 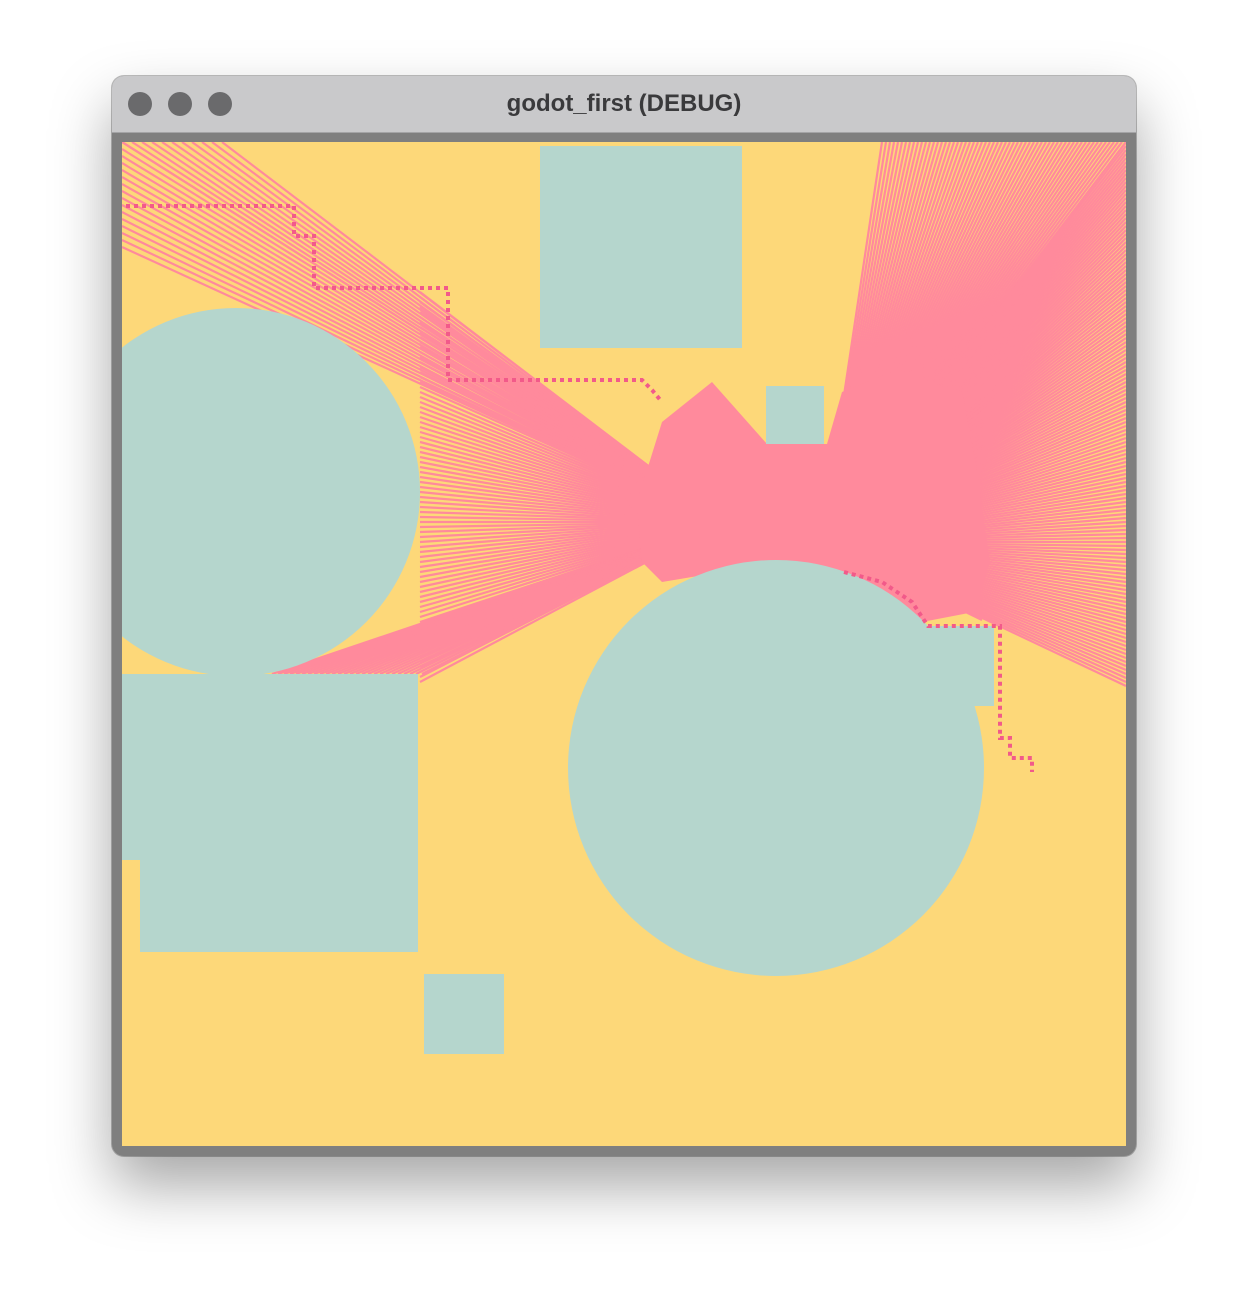 I want to click on obstacle-square-right, so click(x=958, y=666).